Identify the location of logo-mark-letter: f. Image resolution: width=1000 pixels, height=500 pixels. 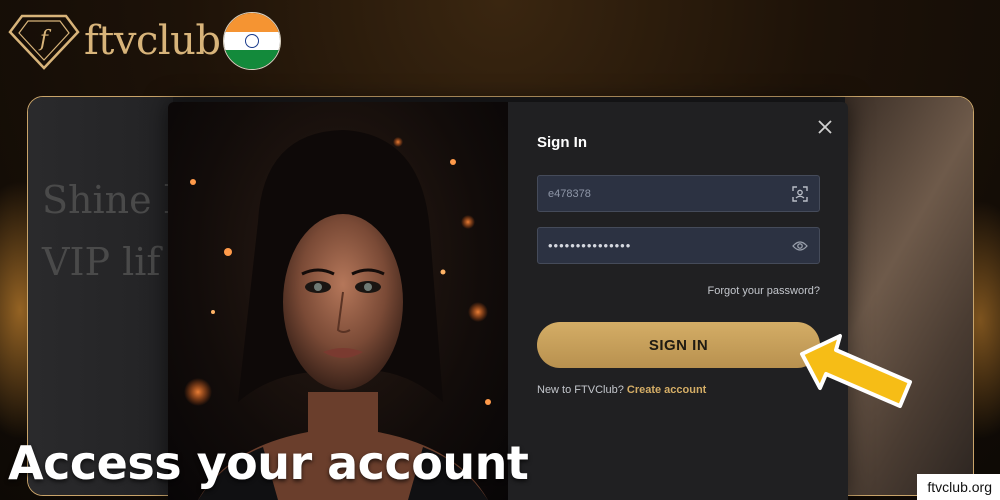
(45, 39).